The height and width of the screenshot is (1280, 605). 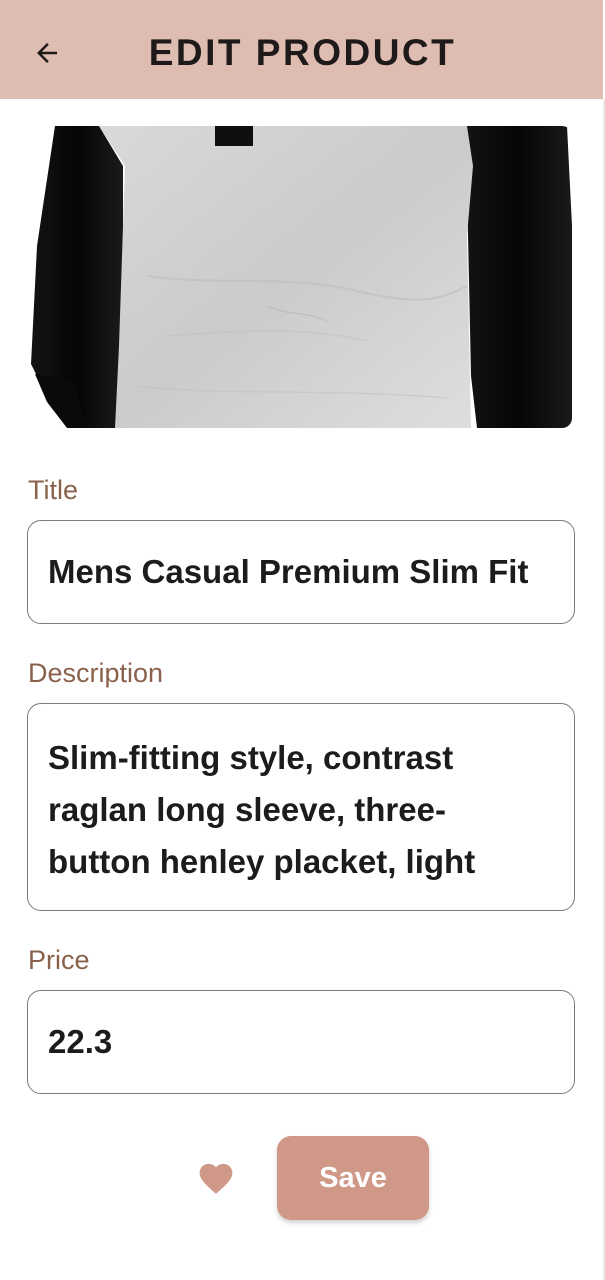 I want to click on app-bar: EDIT PRODUCT, so click(x=301, y=49).